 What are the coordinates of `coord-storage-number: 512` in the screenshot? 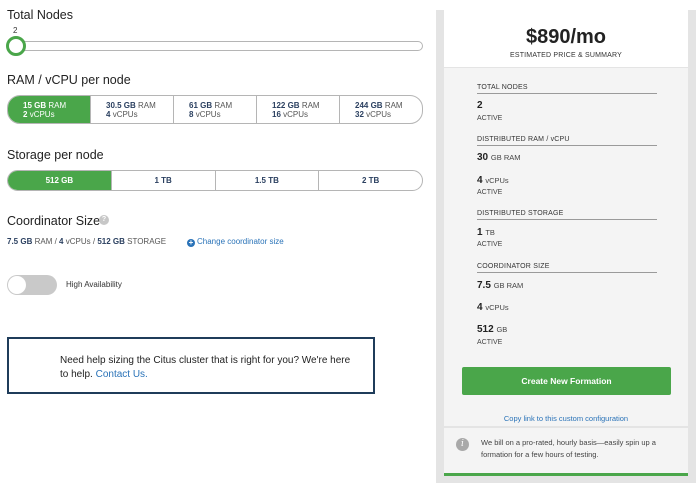 It's located at (485, 329).